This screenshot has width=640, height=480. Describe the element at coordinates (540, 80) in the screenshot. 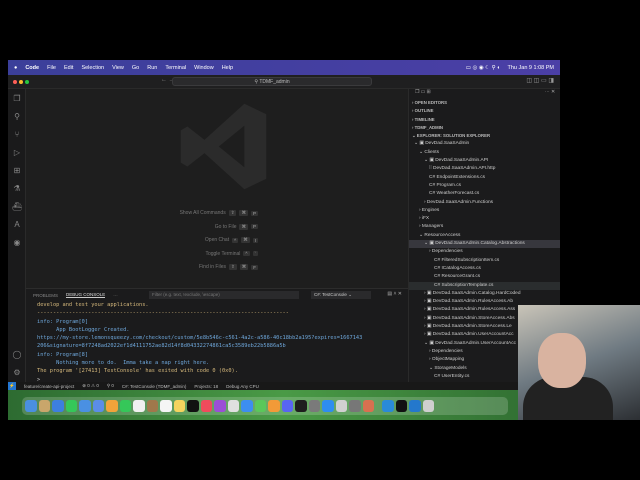

I see `layout-toggle-icons: ◫ ◫ ▭ ◨` at that location.